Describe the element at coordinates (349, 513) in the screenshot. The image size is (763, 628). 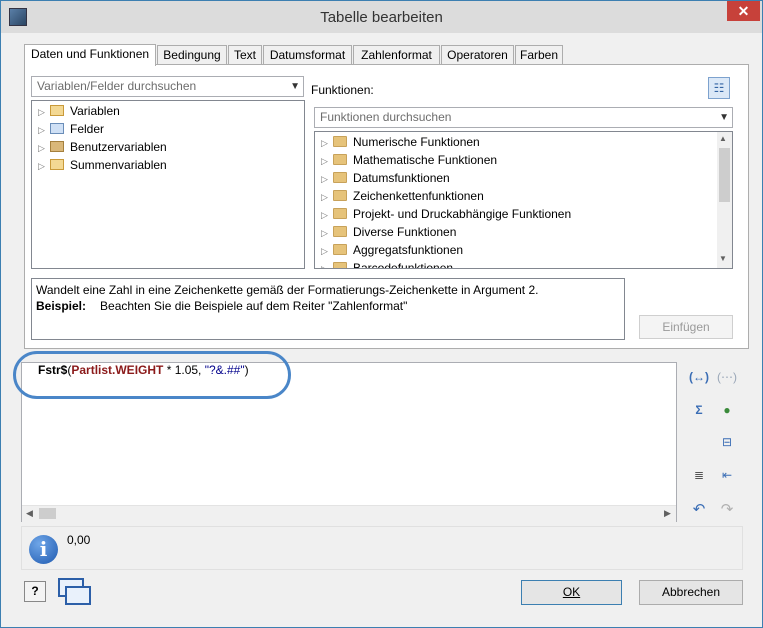
I see `editor-horizontal-scrollbar: ◀ ▶` at that location.